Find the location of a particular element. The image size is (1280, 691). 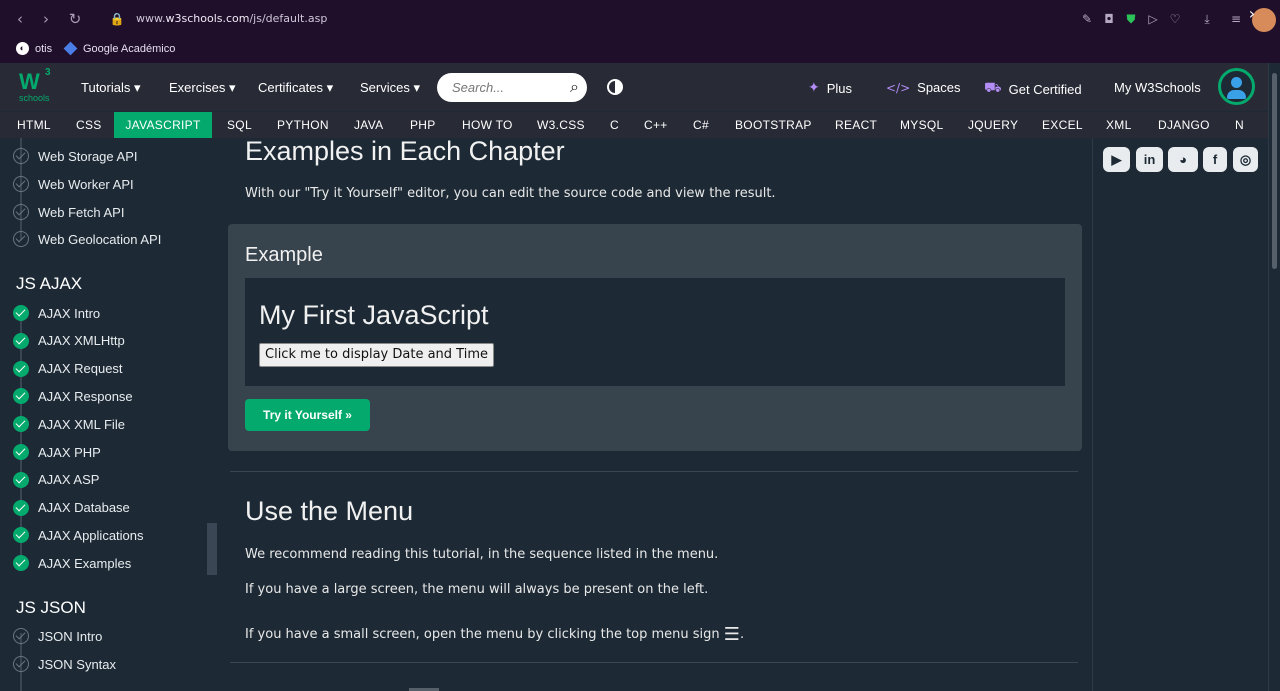

sidebar-item-ajax-intro: AJAX Intro is located at coordinates (56, 313).